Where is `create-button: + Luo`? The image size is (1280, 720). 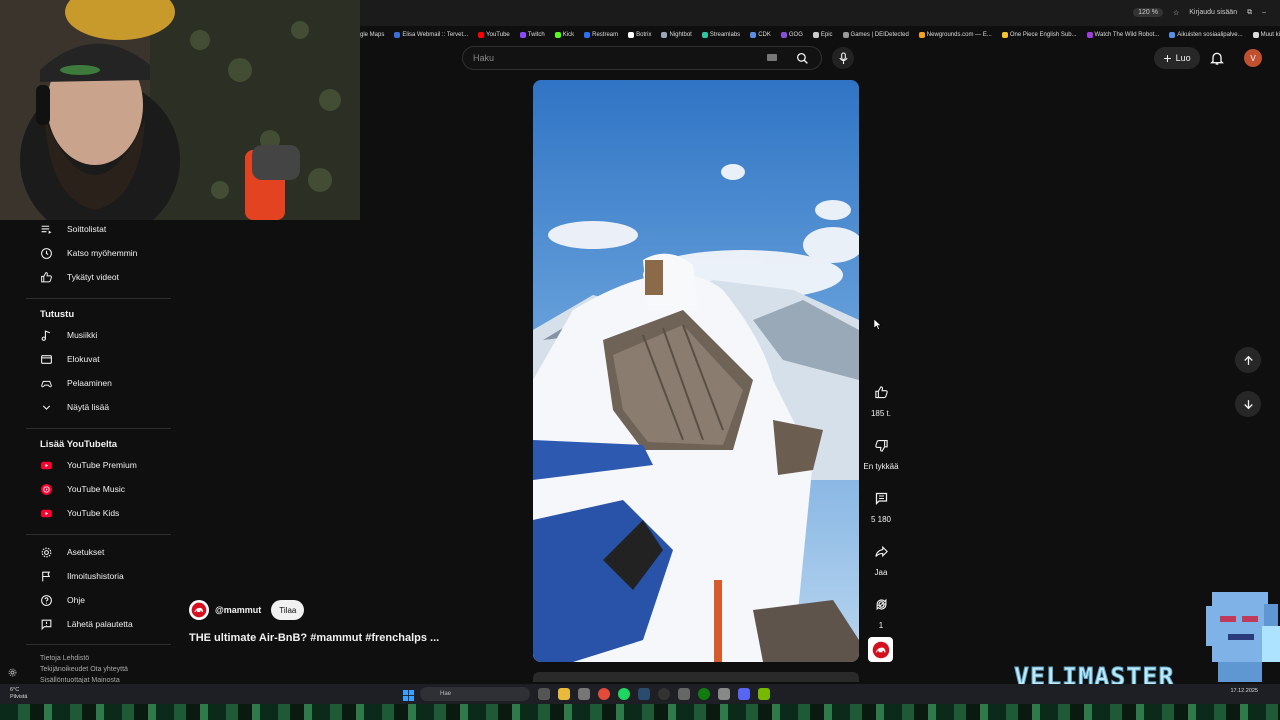
create-button: + Luo is located at coordinates (1177, 58).